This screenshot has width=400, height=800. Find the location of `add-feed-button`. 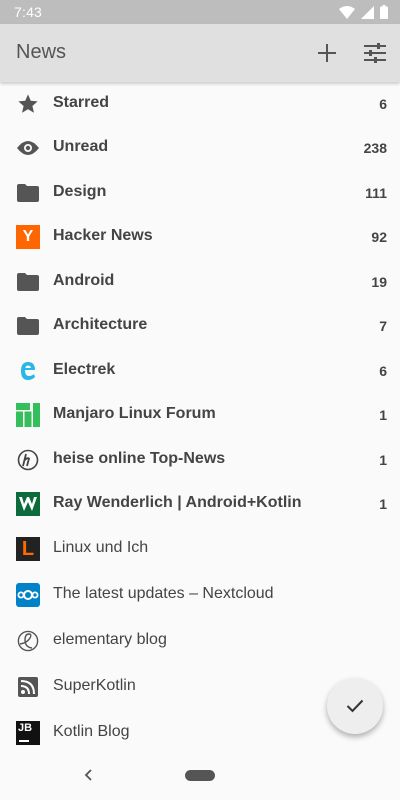

add-feed-button is located at coordinates (327, 53).